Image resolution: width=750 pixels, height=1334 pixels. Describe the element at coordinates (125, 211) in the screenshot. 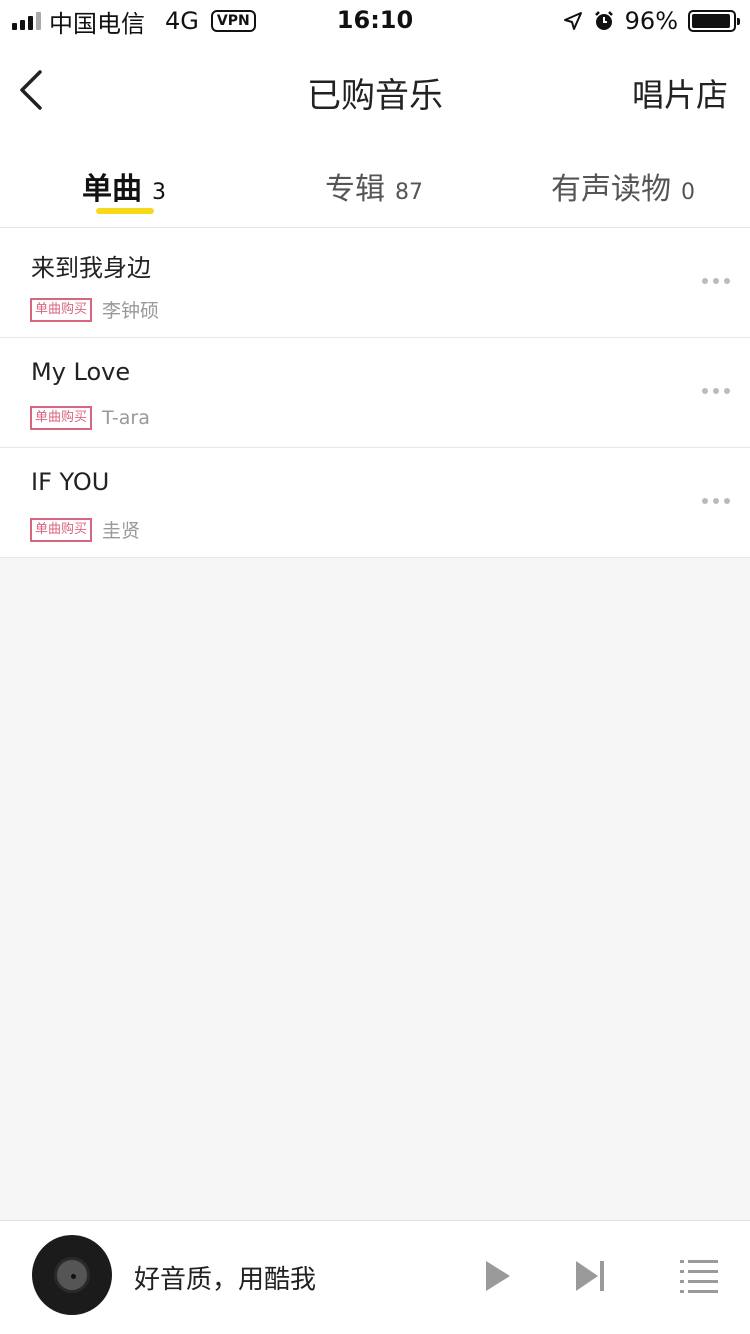

I see `active-tab-indicator` at that location.